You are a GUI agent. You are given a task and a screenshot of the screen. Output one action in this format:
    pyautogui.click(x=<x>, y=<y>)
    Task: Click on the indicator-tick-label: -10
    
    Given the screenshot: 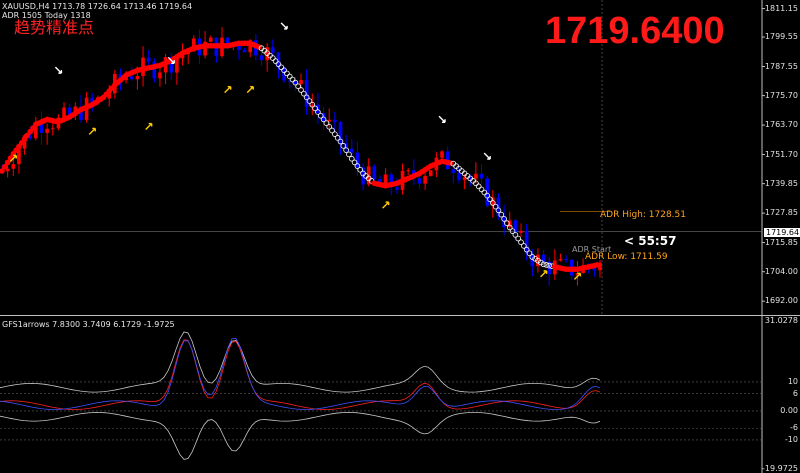 What is the action you would take?
    pyautogui.click(x=791, y=439)
    